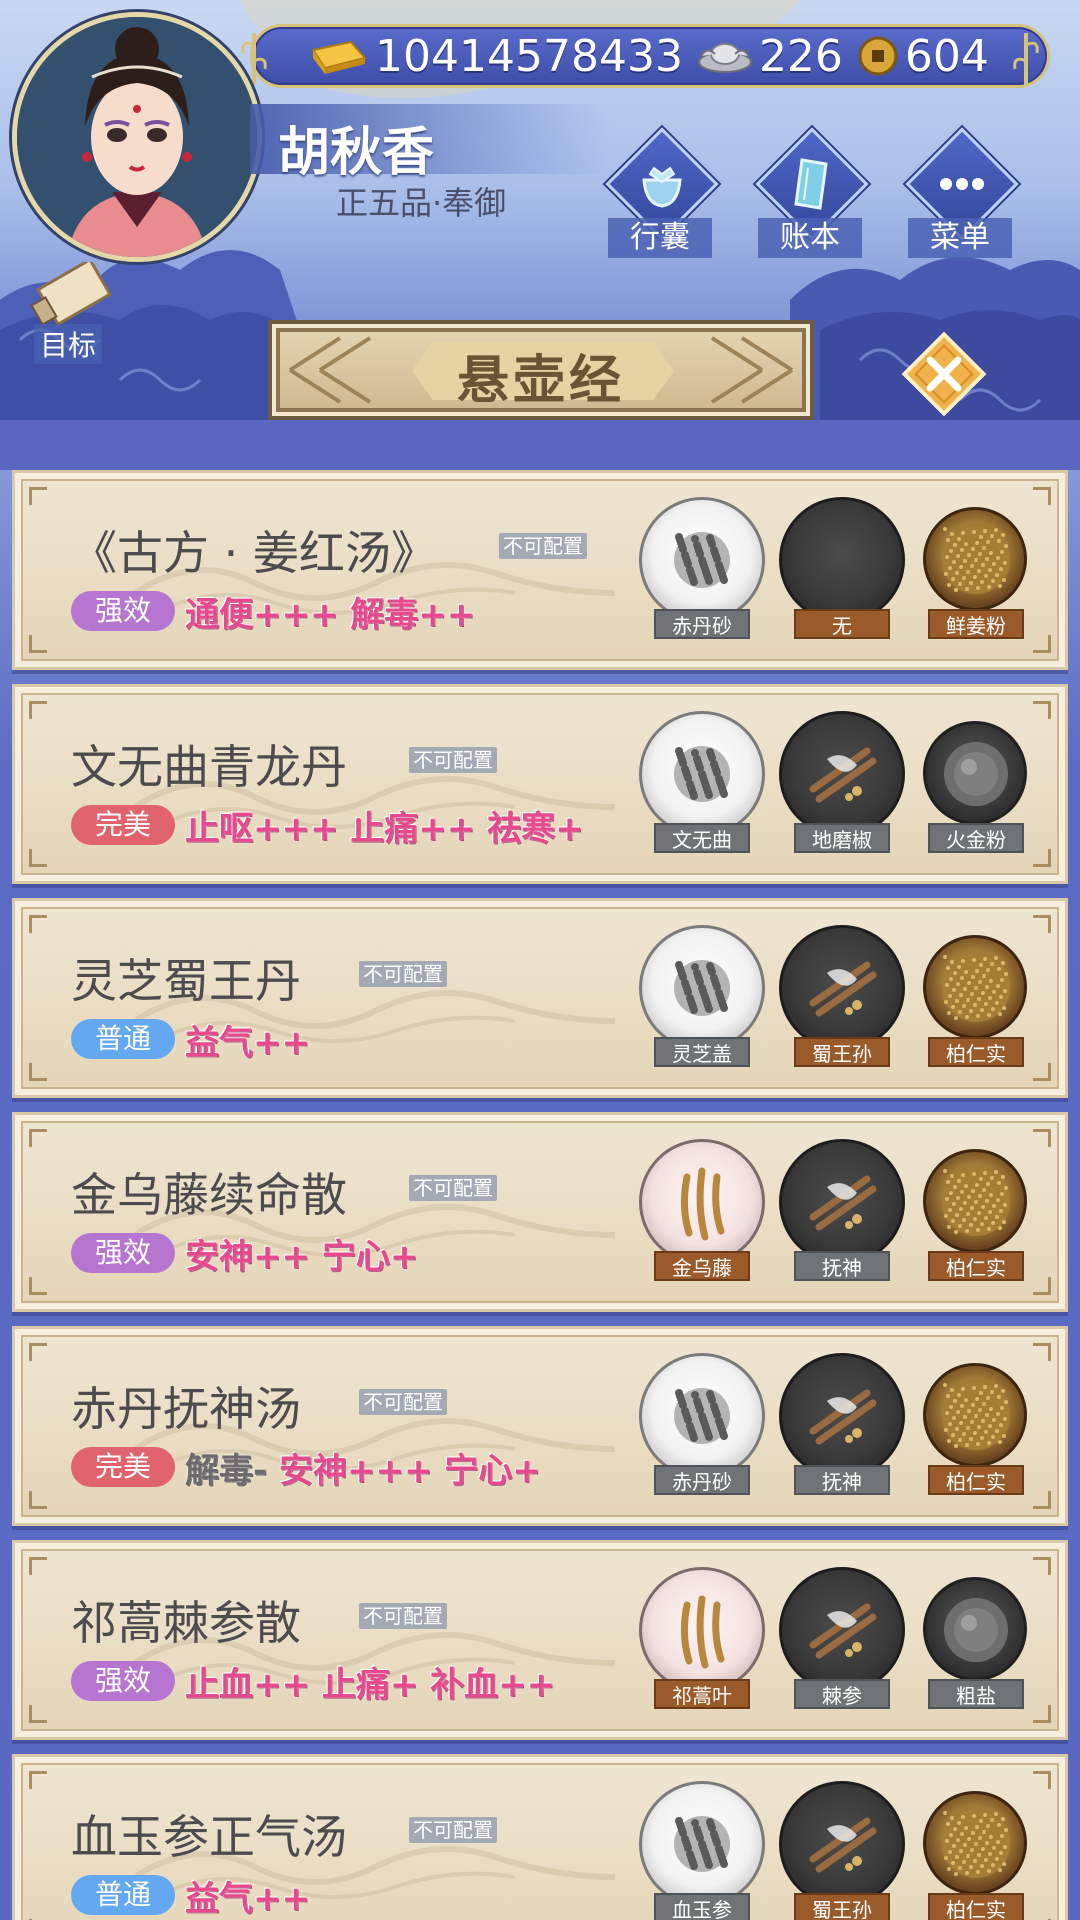 This screenshot has width=1080, height=1920. I want to click on effect-text: 安神+++, so click(355, 1471).